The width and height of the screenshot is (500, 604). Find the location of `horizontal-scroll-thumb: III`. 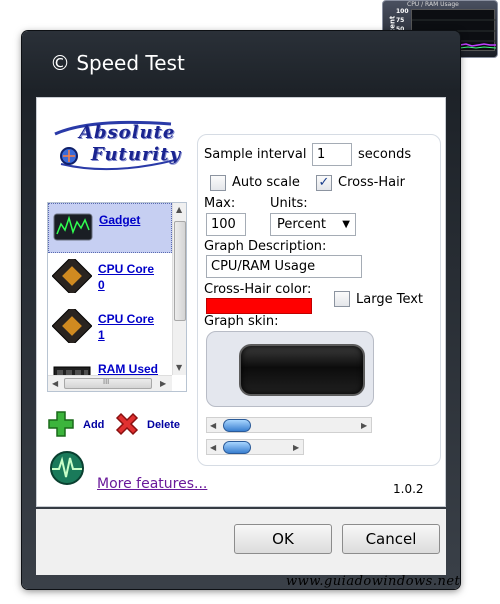

horizontal-scroll-thumb: III is located at coordinates (108, 383).